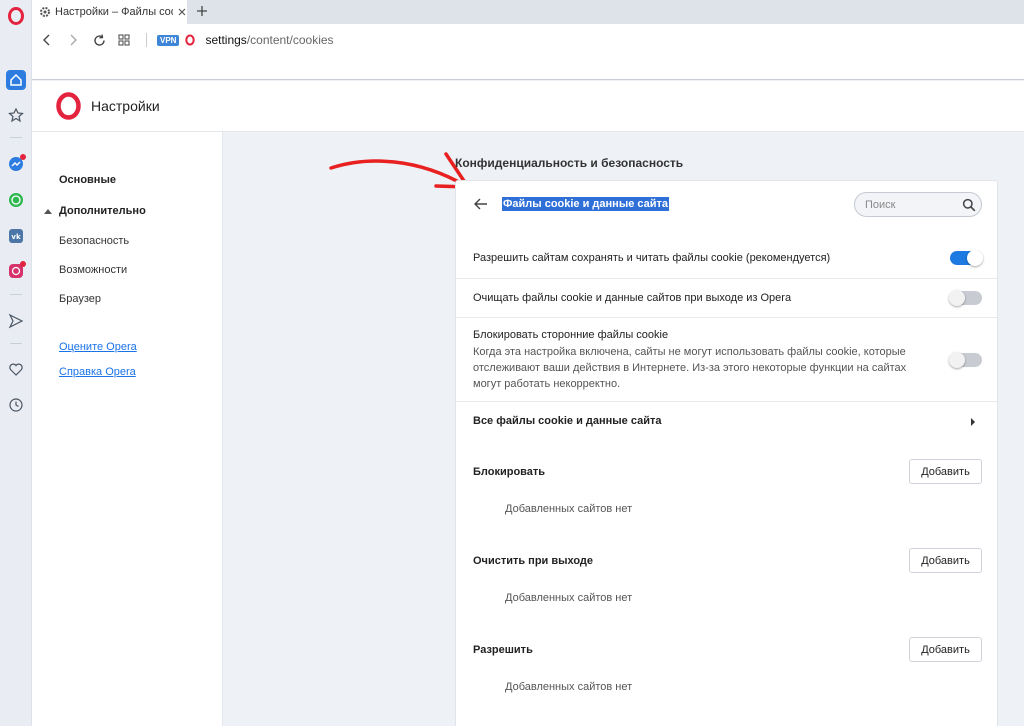  I want to click on nav-item-advanced: Дополнительно, so click(102, 211).